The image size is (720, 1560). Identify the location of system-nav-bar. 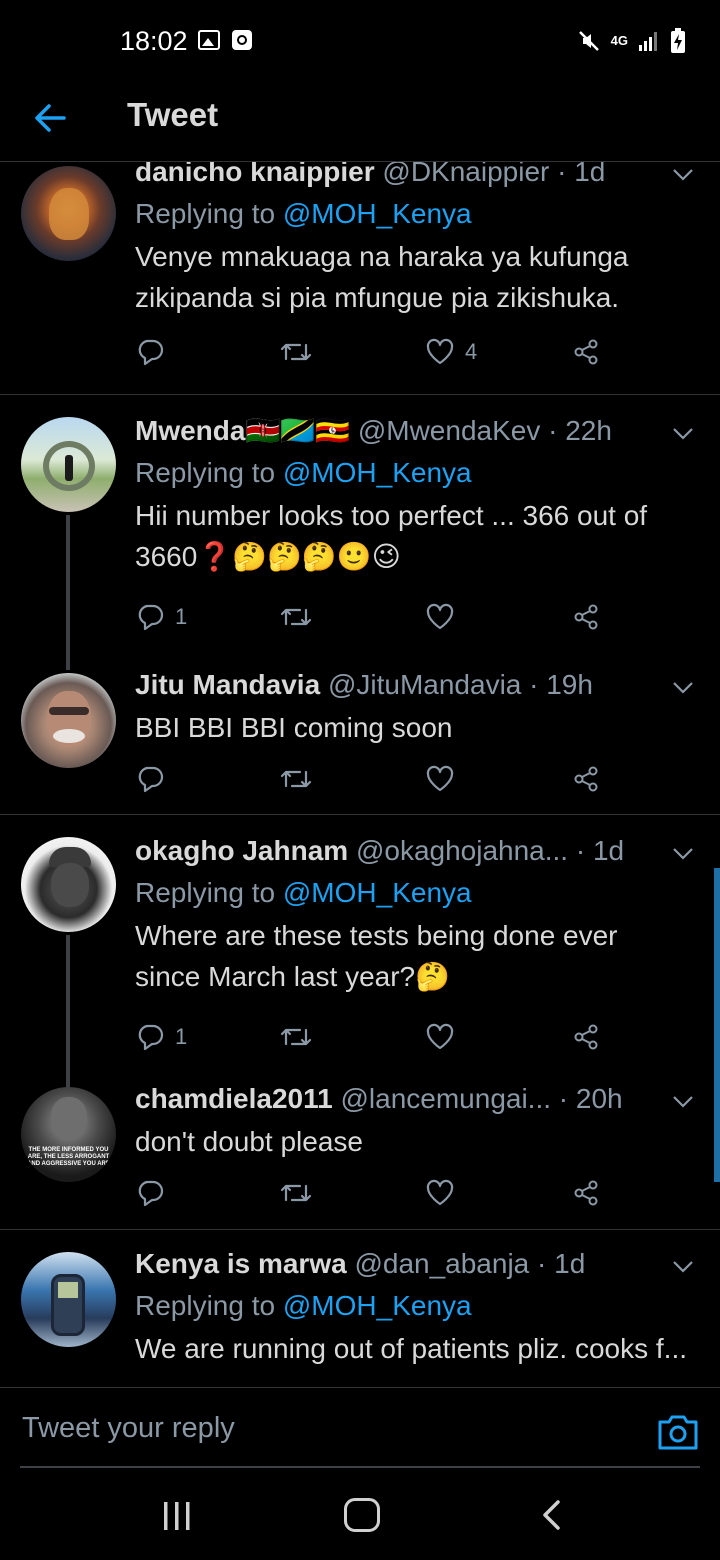
(360, 1514).